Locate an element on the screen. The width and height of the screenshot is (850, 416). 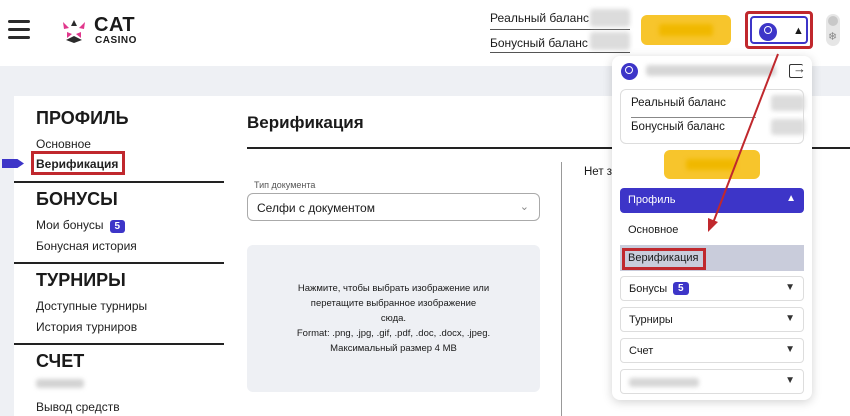
section-title-bonuses: БОНУСЫ is located at coordinates (77, 199).